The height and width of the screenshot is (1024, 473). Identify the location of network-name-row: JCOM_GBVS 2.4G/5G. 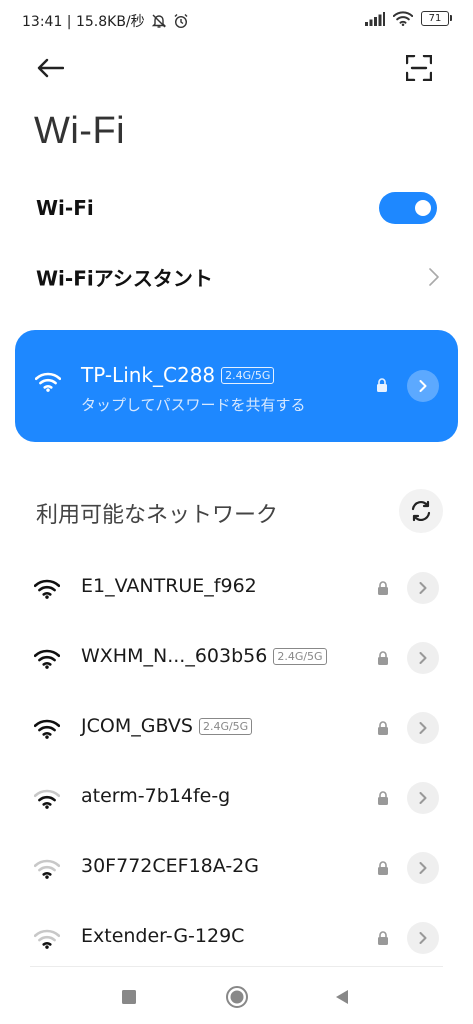
(167, 726).